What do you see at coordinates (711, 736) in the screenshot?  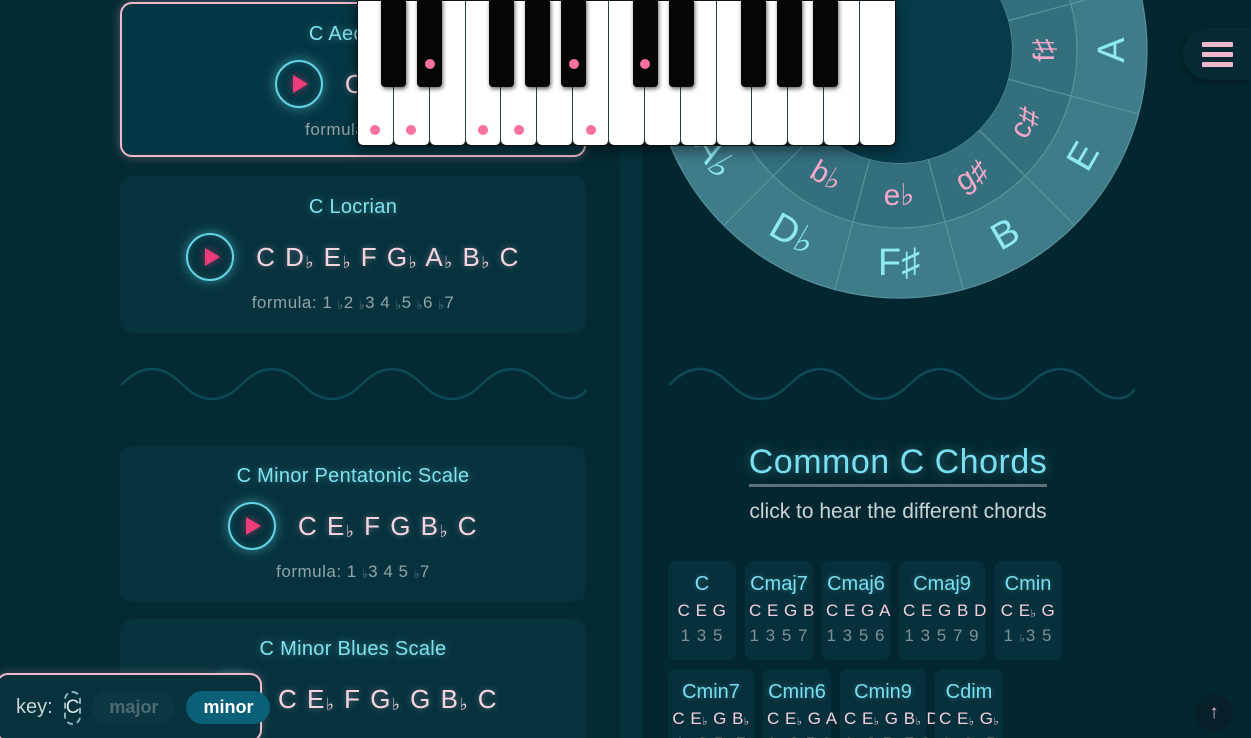 I see `chord-intervals: 1 ♭3 5 ♭7` at bounding box center [711, 736].